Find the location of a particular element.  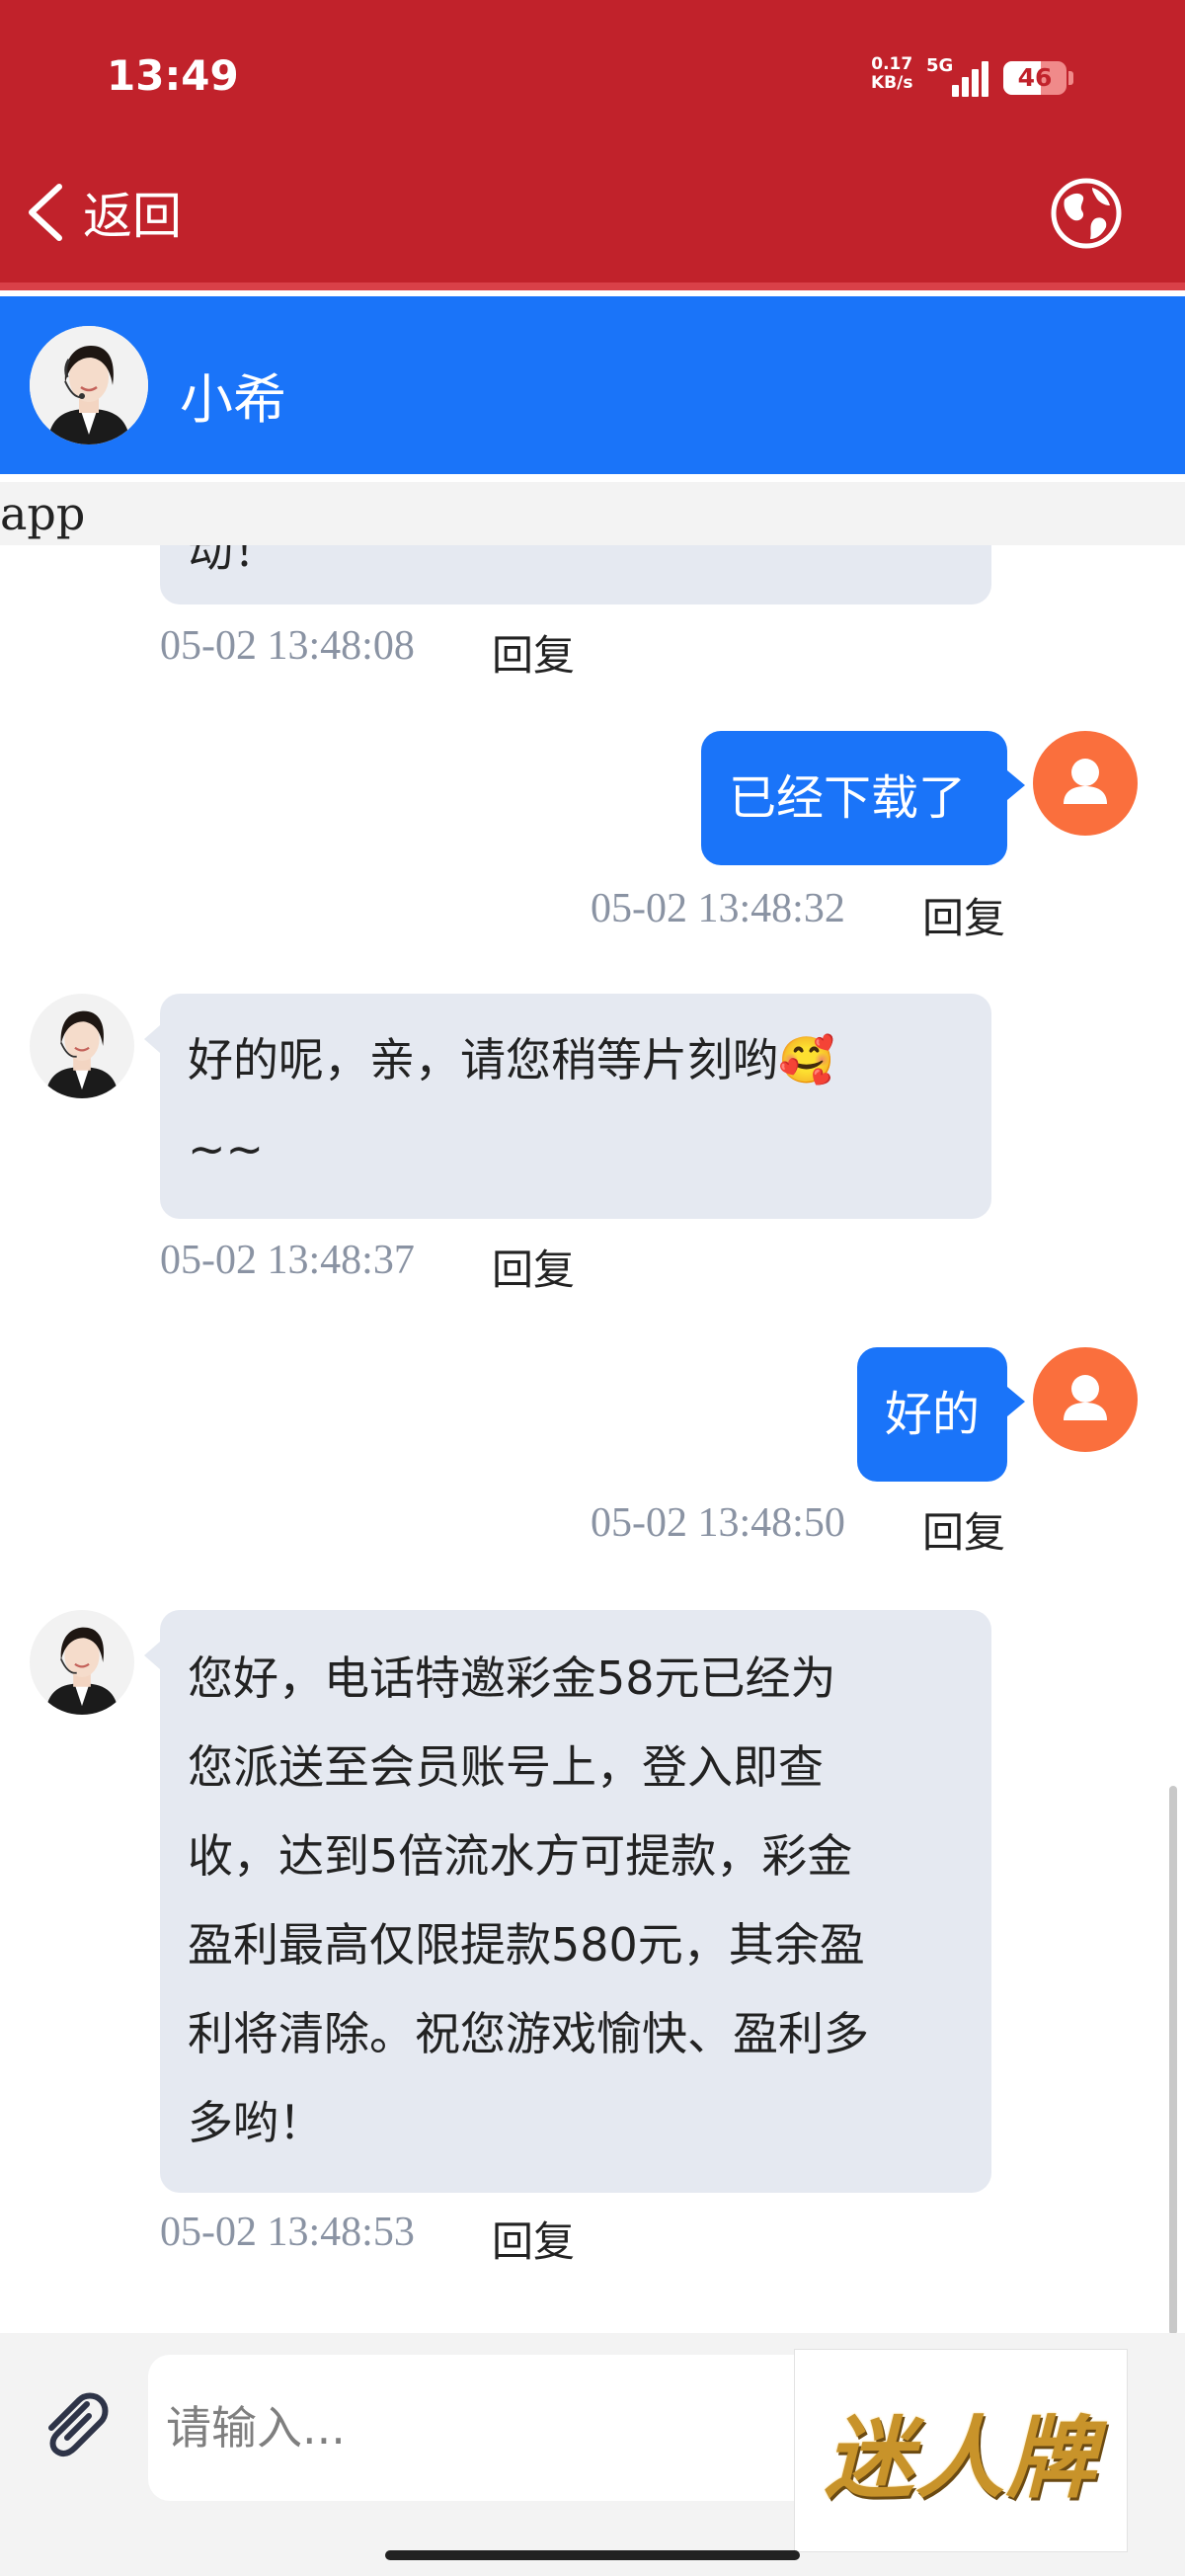

message-time: 05-02 13:48:08 is located at coordinates (288, 646).